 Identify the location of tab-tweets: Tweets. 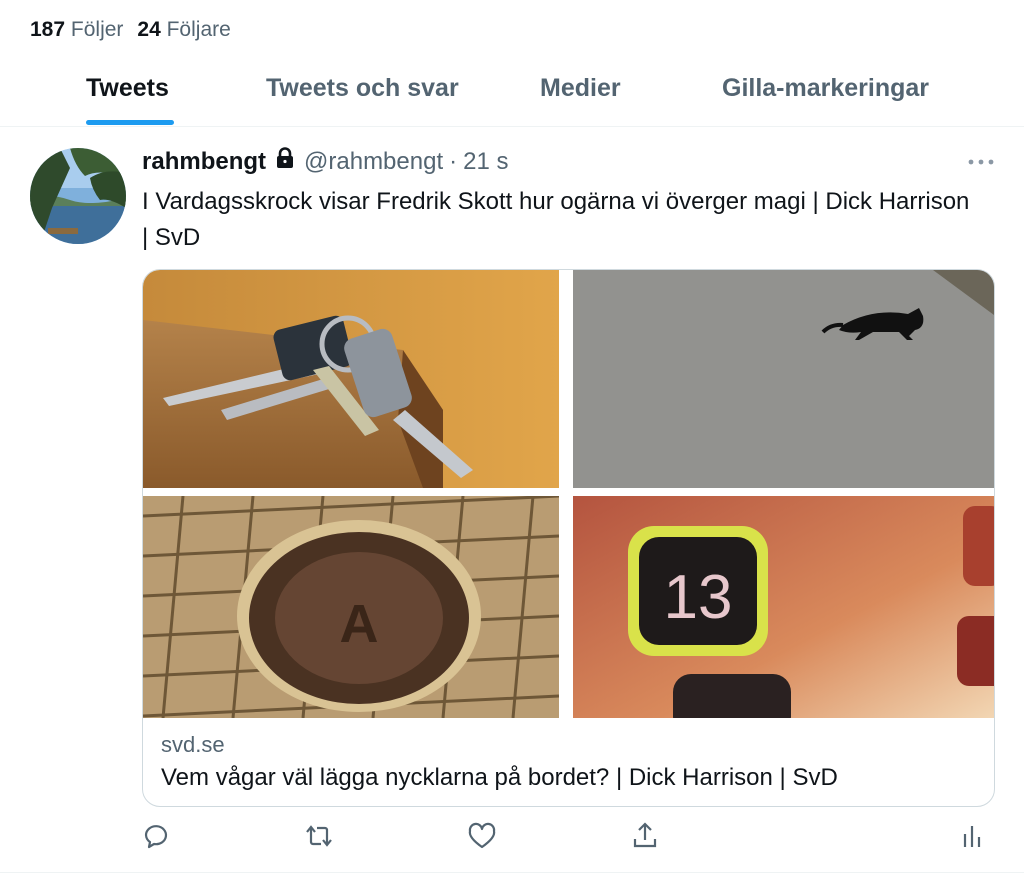
(127, 88).